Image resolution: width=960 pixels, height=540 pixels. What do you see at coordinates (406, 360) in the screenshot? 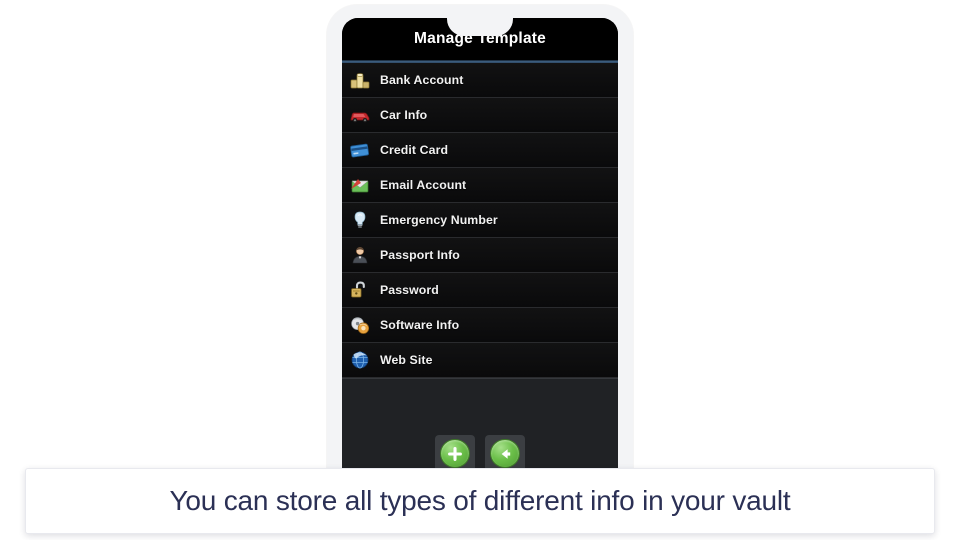
I see `list-item-label: Web Site` at bounding box center [406, 360].